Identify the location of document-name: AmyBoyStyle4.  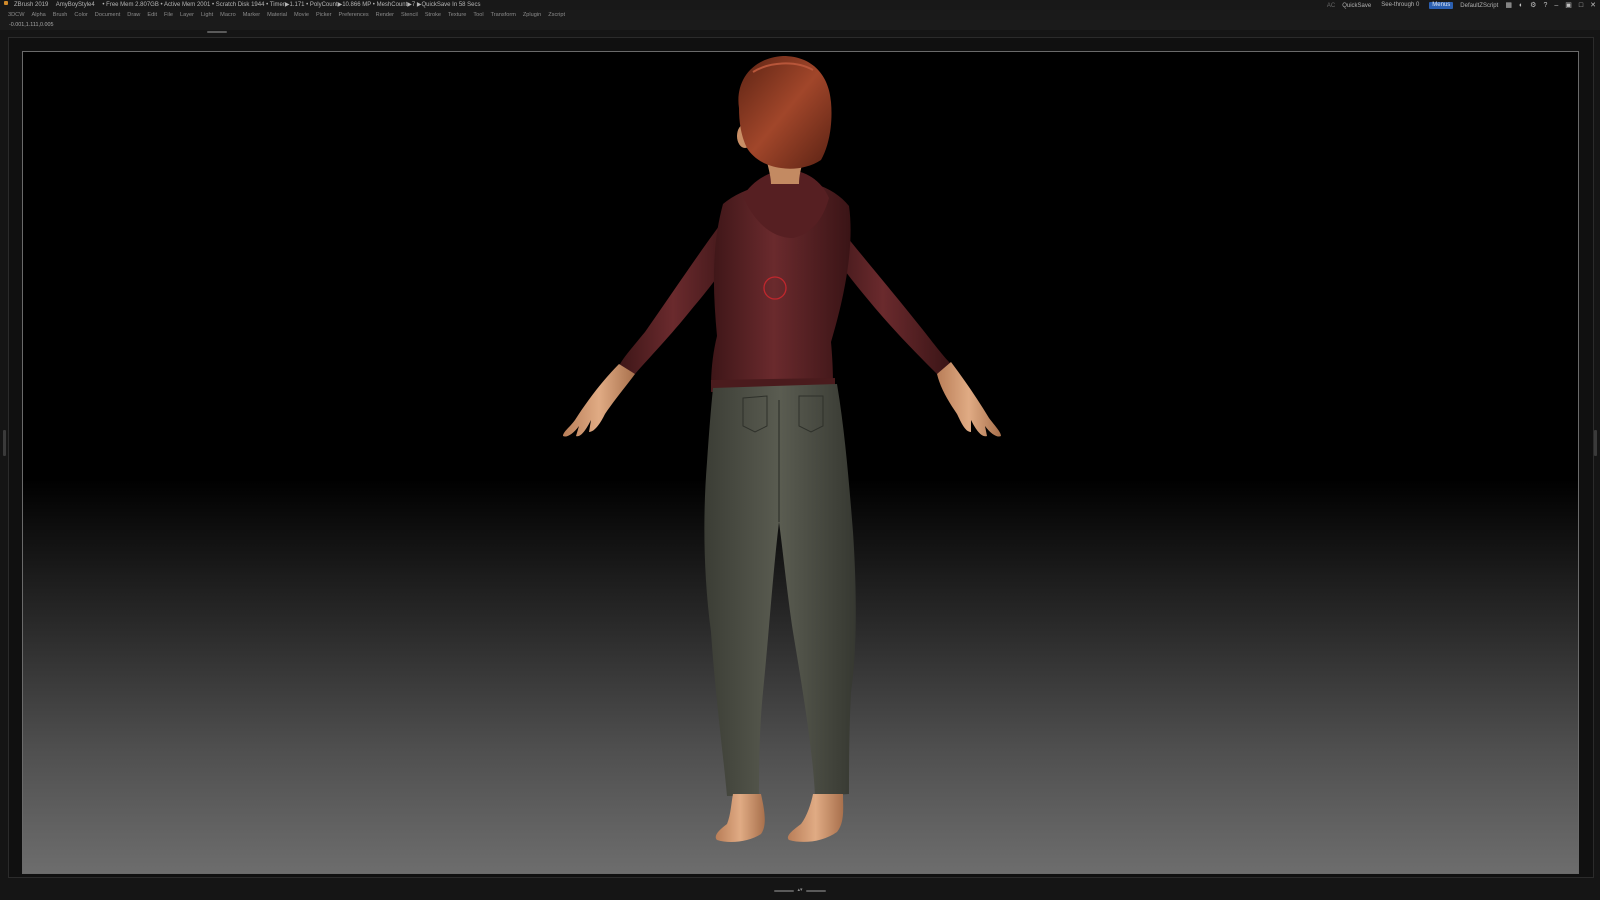
(75, 5).